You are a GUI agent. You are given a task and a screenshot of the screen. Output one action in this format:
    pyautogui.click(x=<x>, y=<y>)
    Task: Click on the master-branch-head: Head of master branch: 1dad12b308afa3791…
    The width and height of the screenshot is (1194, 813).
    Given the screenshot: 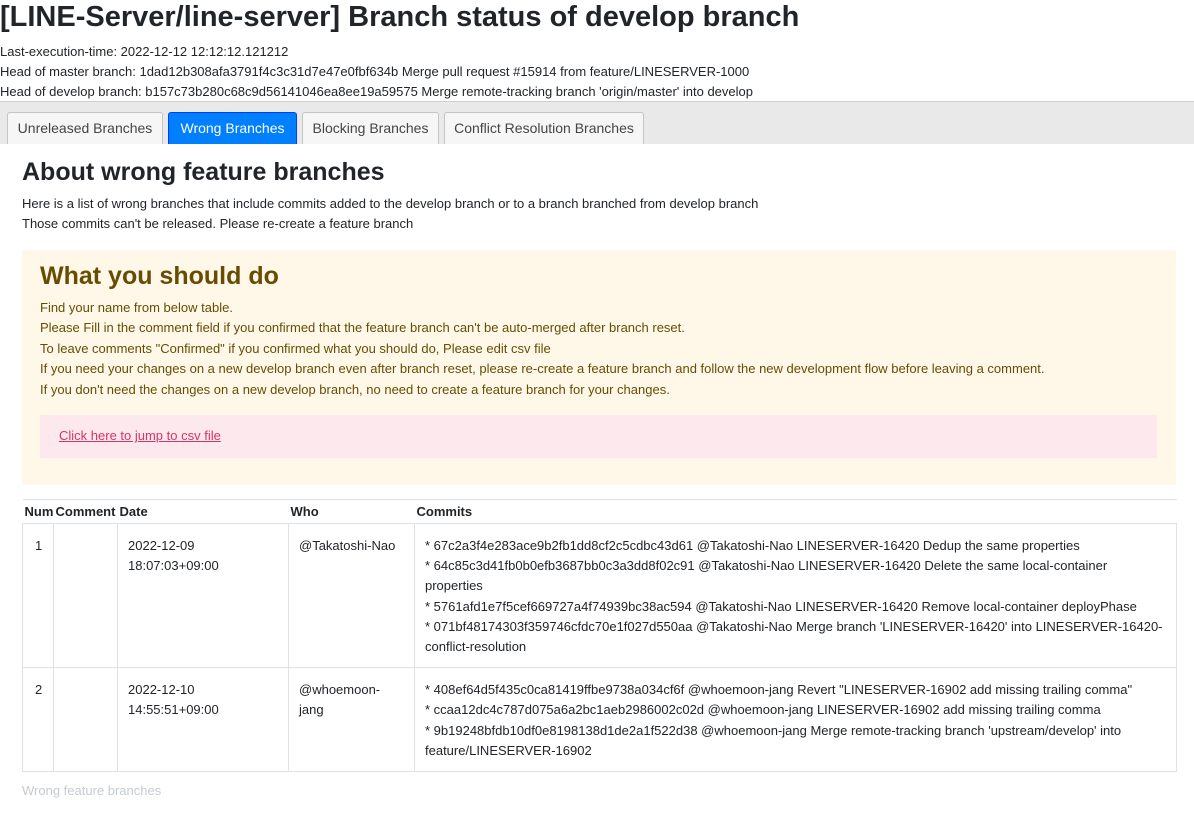 What is the action you would take?
    pyautogui.click(x=375, y=71)
    